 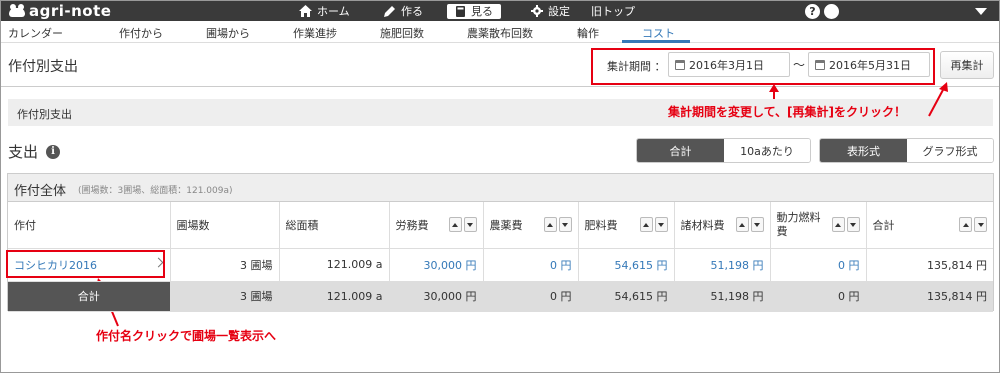 I want to click on table-subtitle: (圃場数：3圃場、総面積：121.009a), so click(x=155, y=191).